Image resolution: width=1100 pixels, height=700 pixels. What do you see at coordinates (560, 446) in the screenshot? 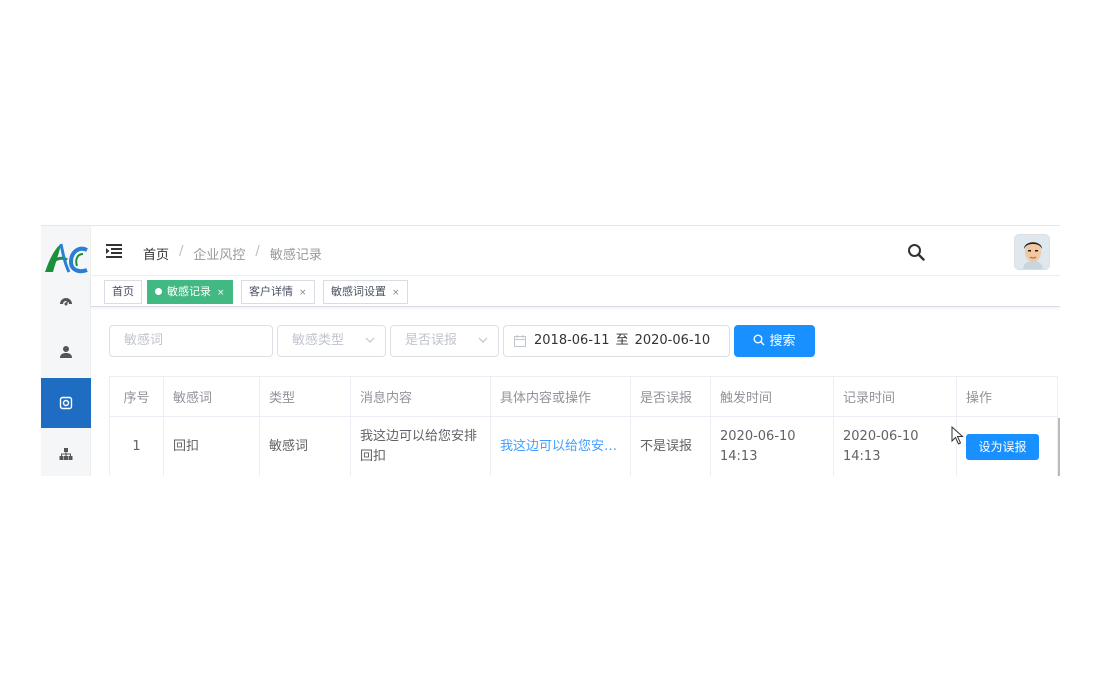
I see `row-detail-link: 我这边可以给您安排回扣` at bounding box center [560, 446].